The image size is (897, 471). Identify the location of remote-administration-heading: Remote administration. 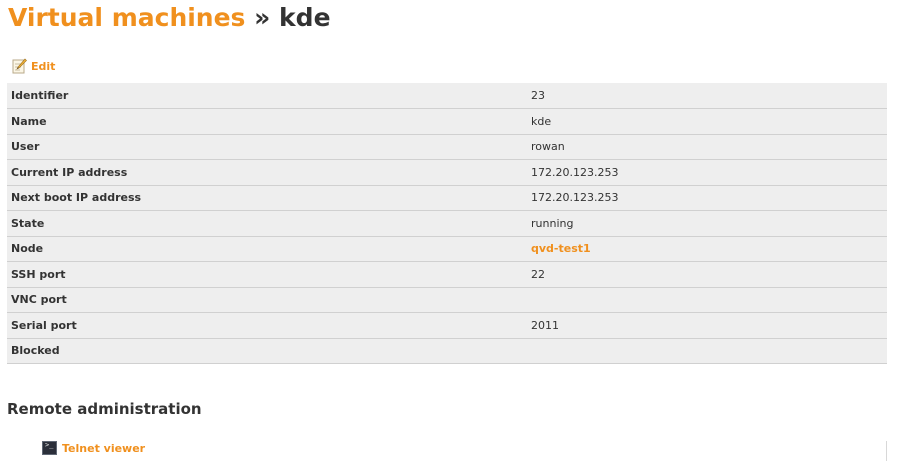
(104, 409).